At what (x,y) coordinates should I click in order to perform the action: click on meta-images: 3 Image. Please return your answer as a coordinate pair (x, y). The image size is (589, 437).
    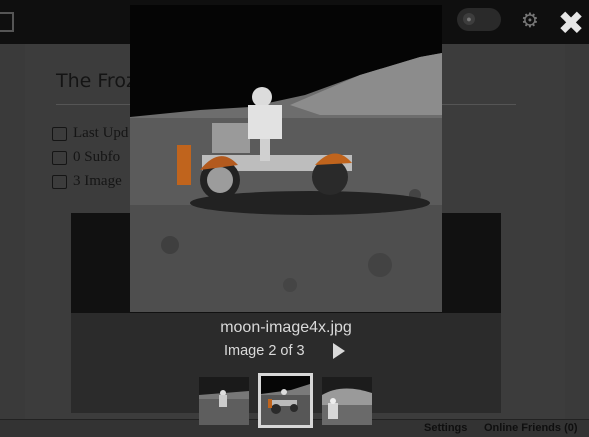
    Looking at the image, I should click on (87, 181).